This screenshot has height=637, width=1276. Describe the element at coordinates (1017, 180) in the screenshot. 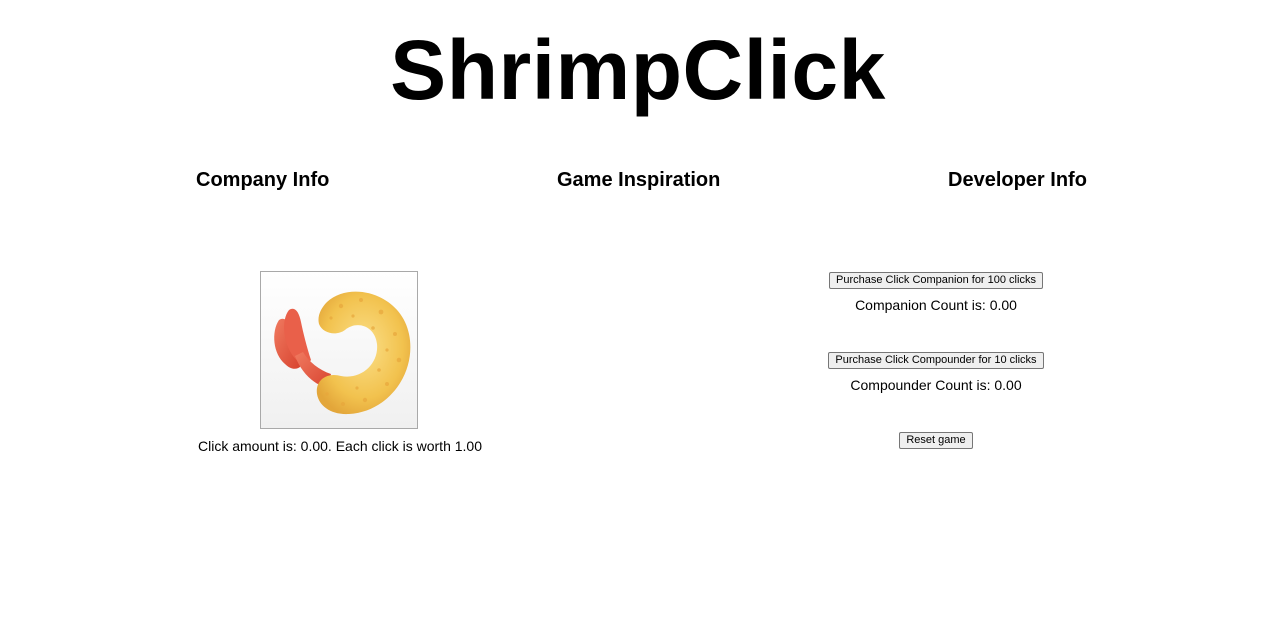

I see `nav-developer-info: Developer Info` at that location.